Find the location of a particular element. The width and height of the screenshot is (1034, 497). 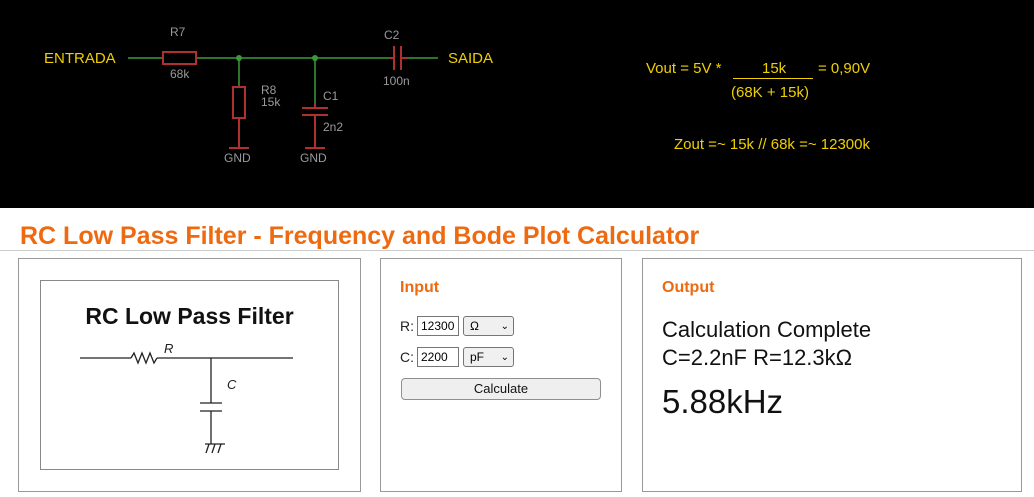

cutoff-frequency-result: 5.88kHz is located at coordinates (723, 401).